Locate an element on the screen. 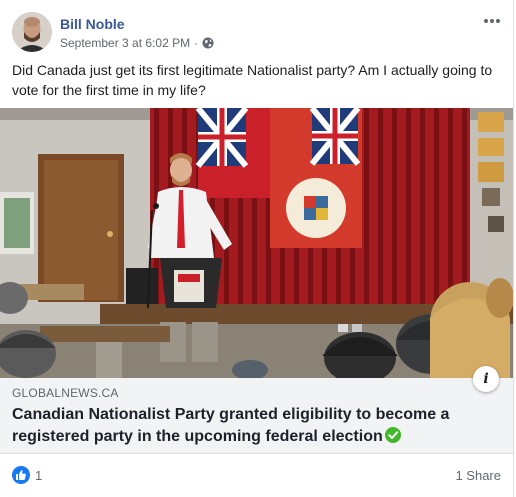  verified-check-icon is located at coordinates (392, 435).